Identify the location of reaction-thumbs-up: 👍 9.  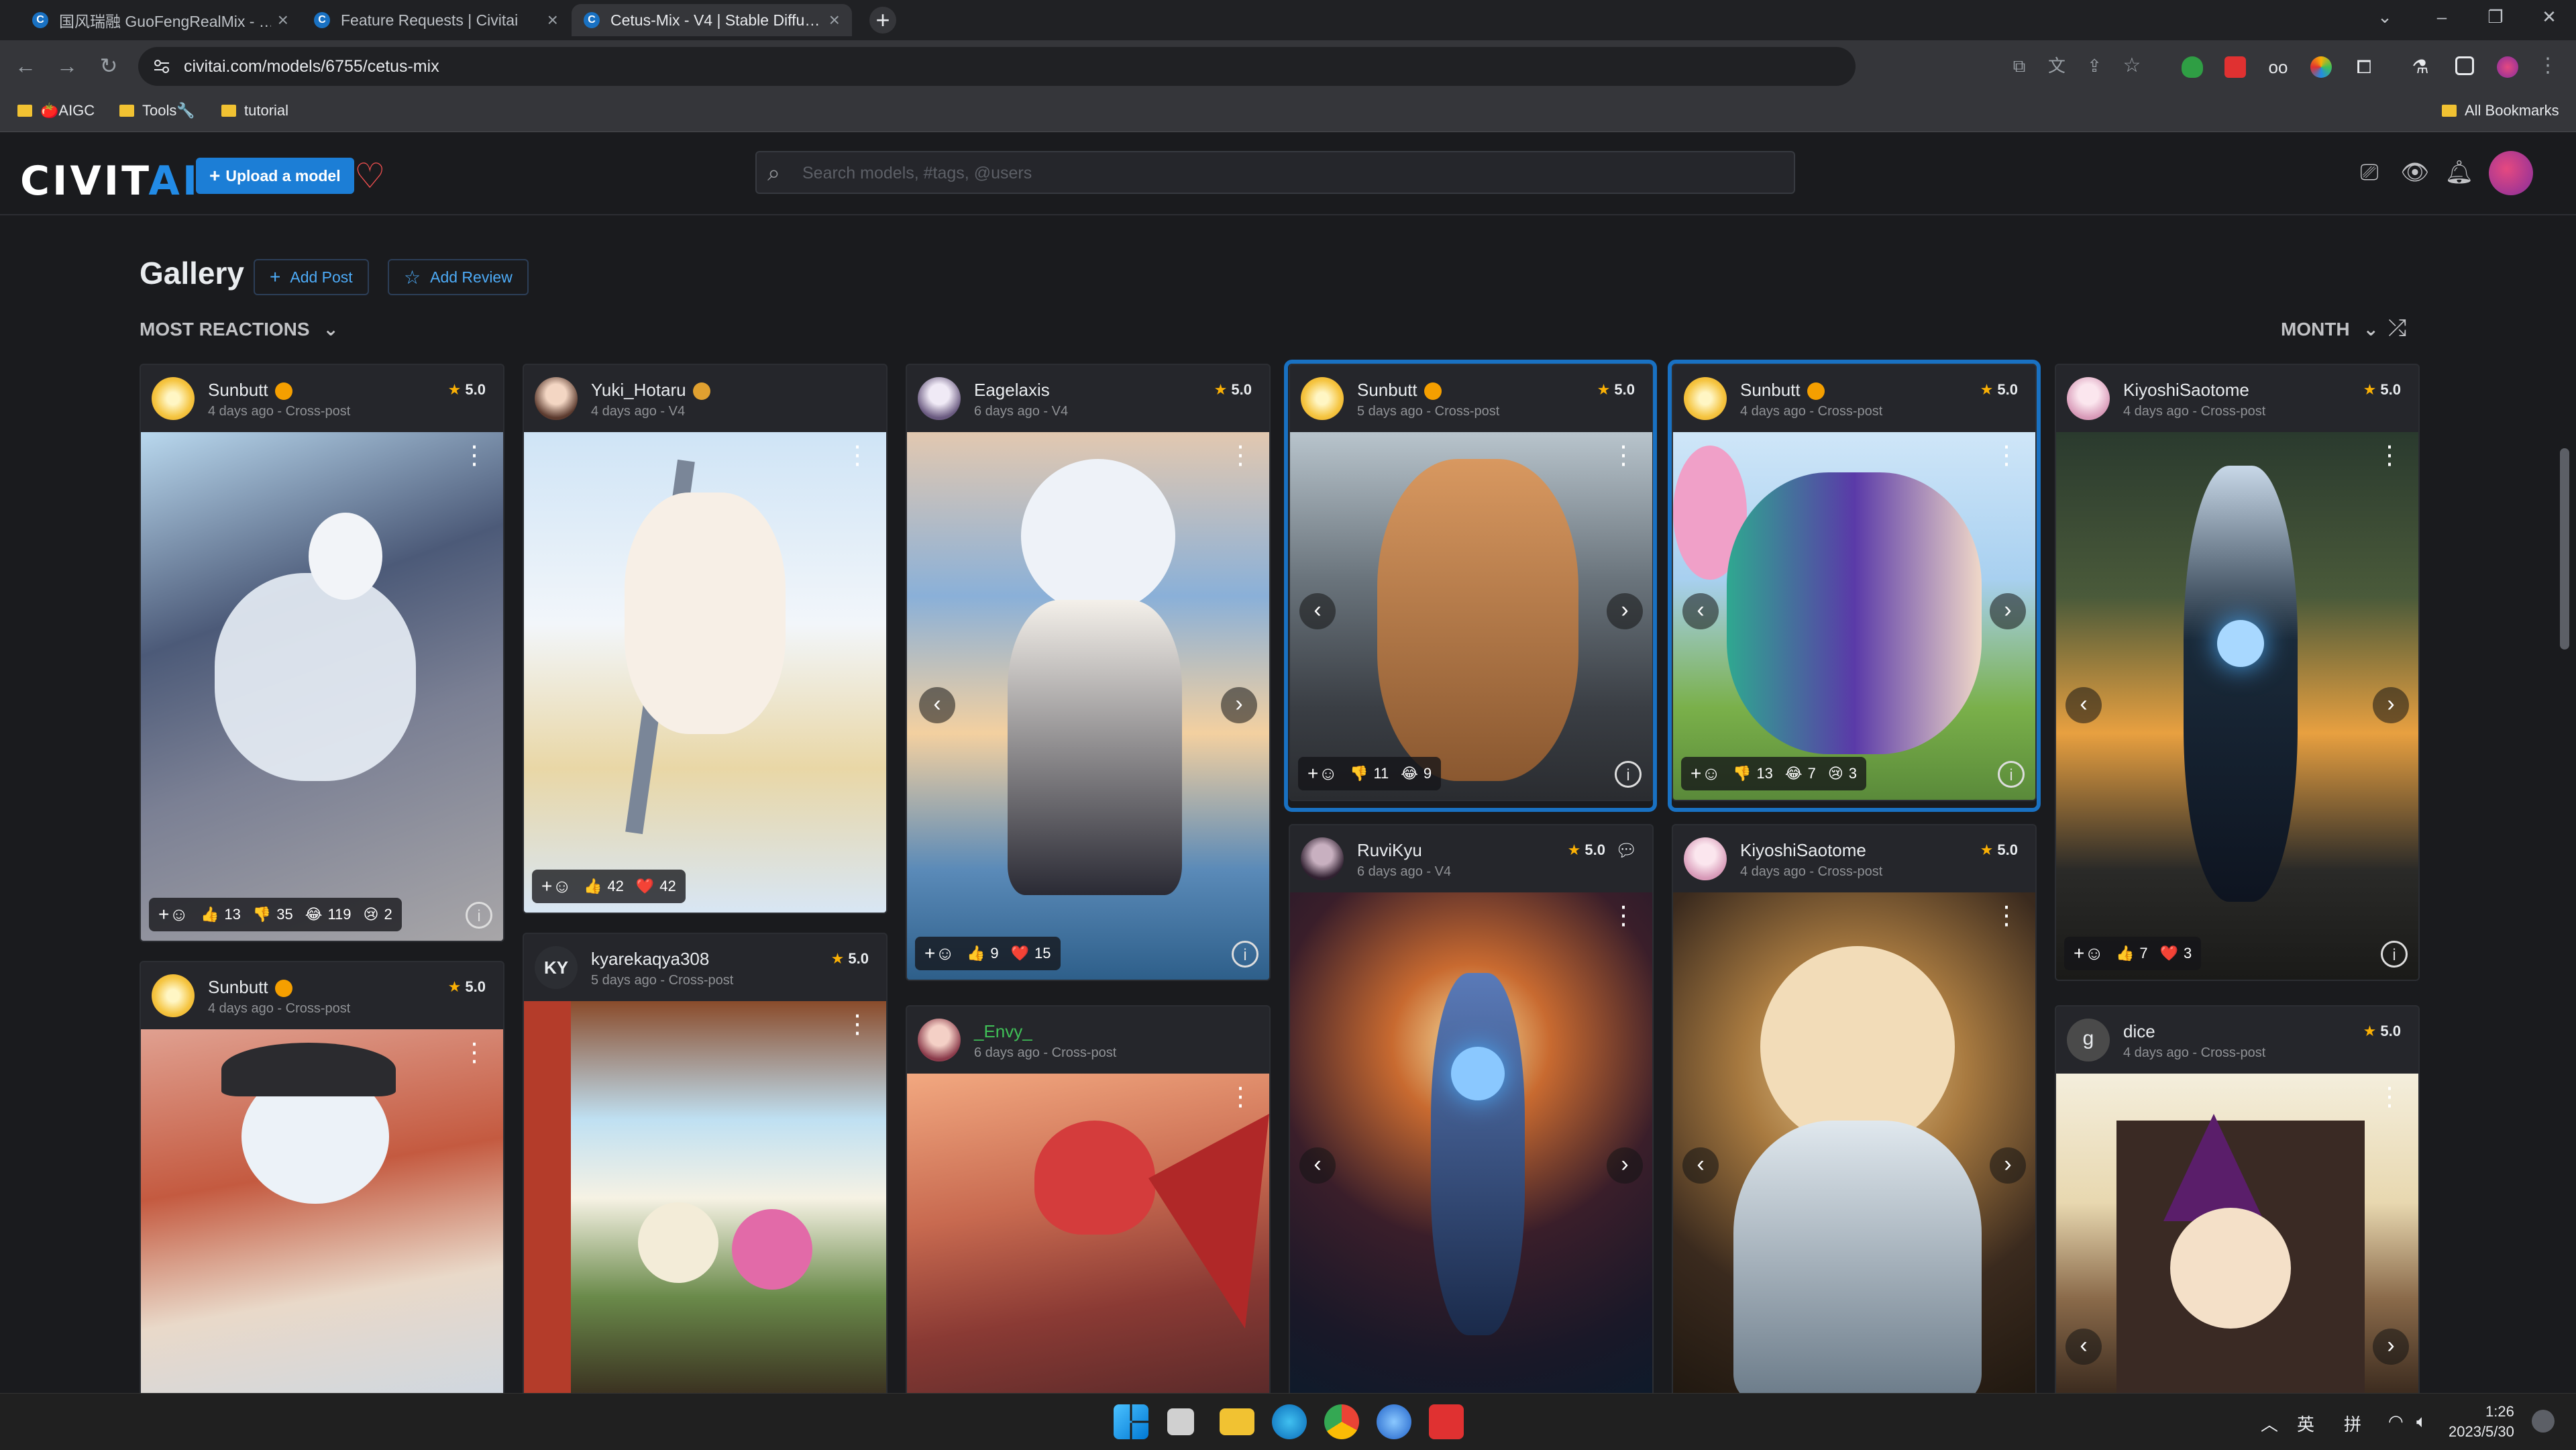
(983, 954).